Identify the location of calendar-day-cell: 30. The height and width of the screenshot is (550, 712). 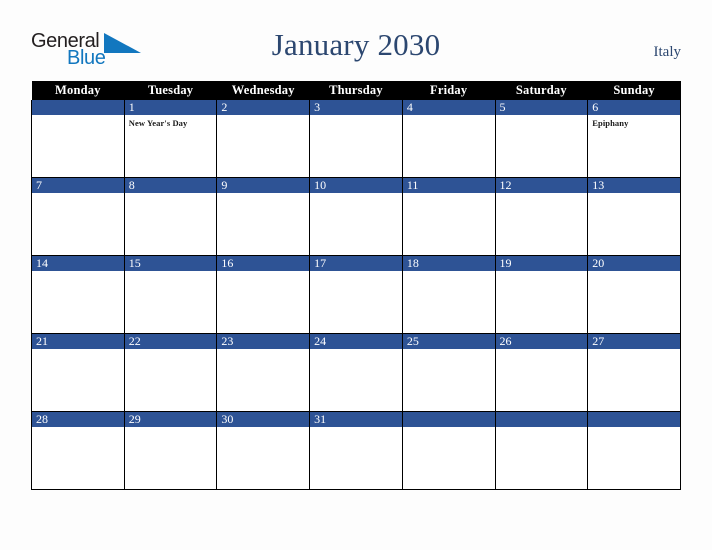
(263, 450).